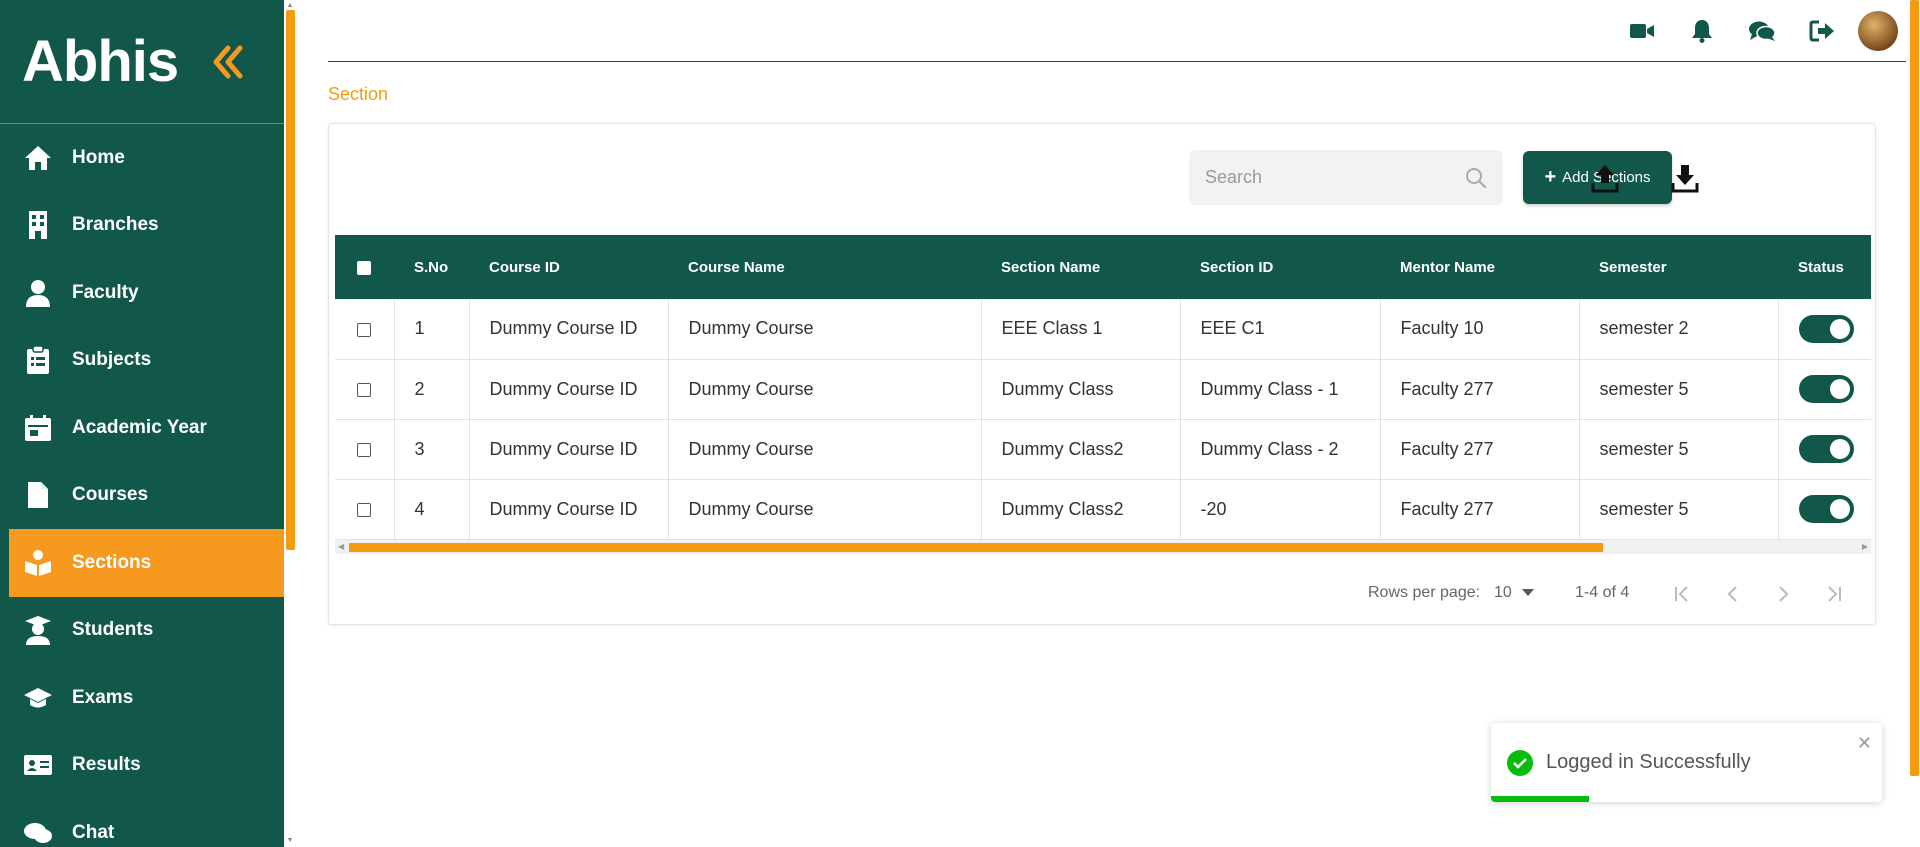 The width and height of the screenshot is (1920, 847). Describe the element at coordinates (142, 698) in the screenshot. I see `sidebar-item-exams: Exams` at that location.